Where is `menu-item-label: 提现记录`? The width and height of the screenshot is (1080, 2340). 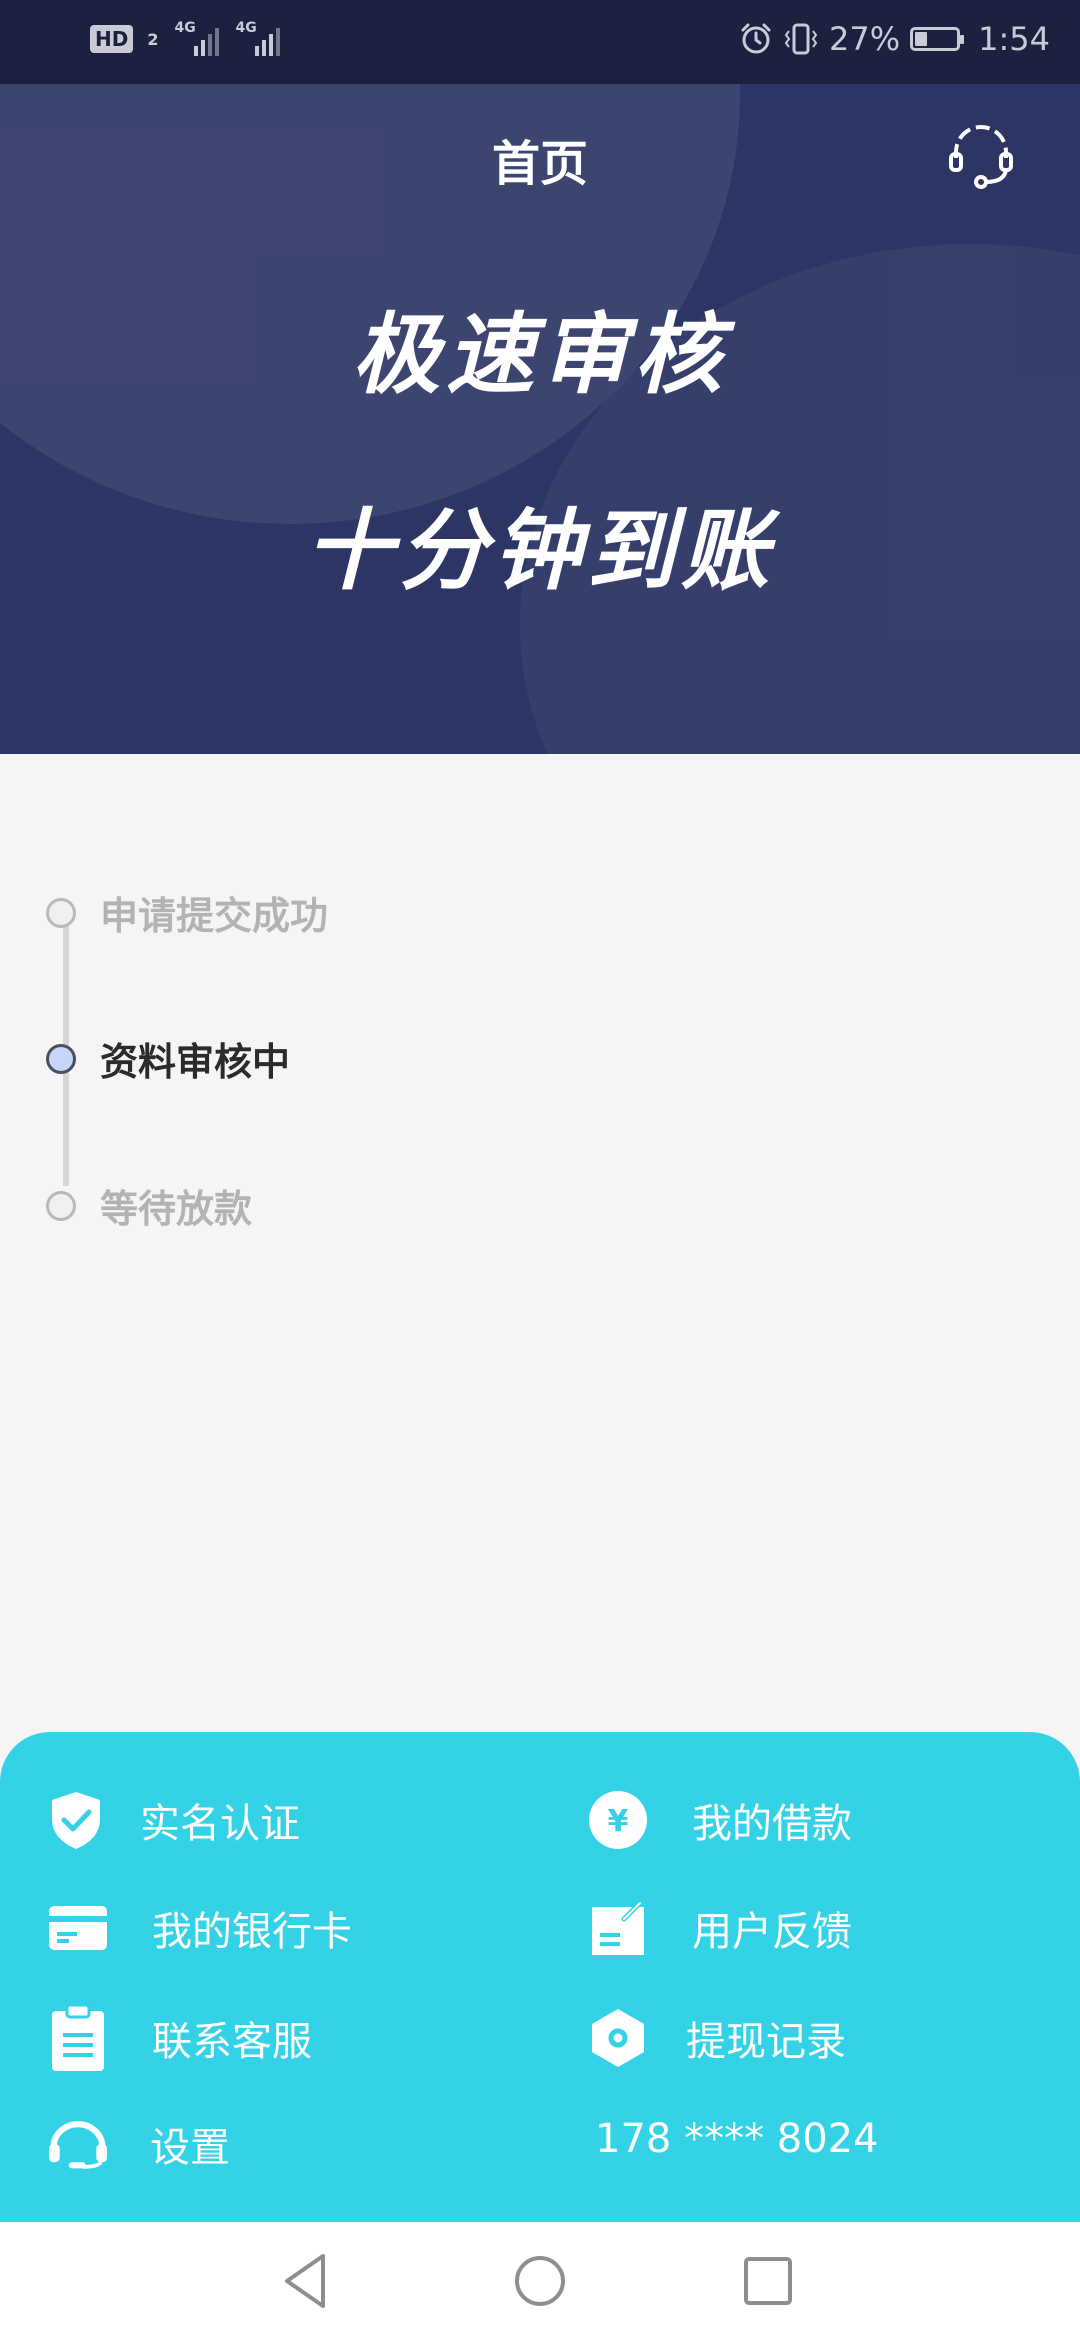 menu-item-label: 提现记录 is located at coordinates (766, 2042).